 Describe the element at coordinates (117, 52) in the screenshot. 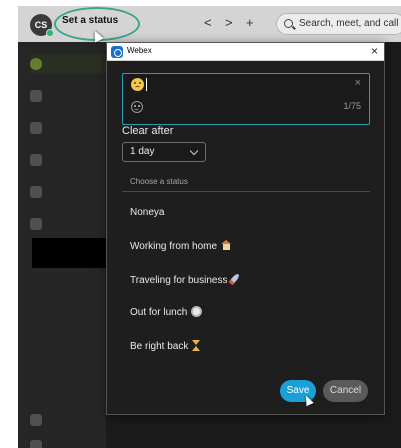

I see `webex-logo-icon` at that location.